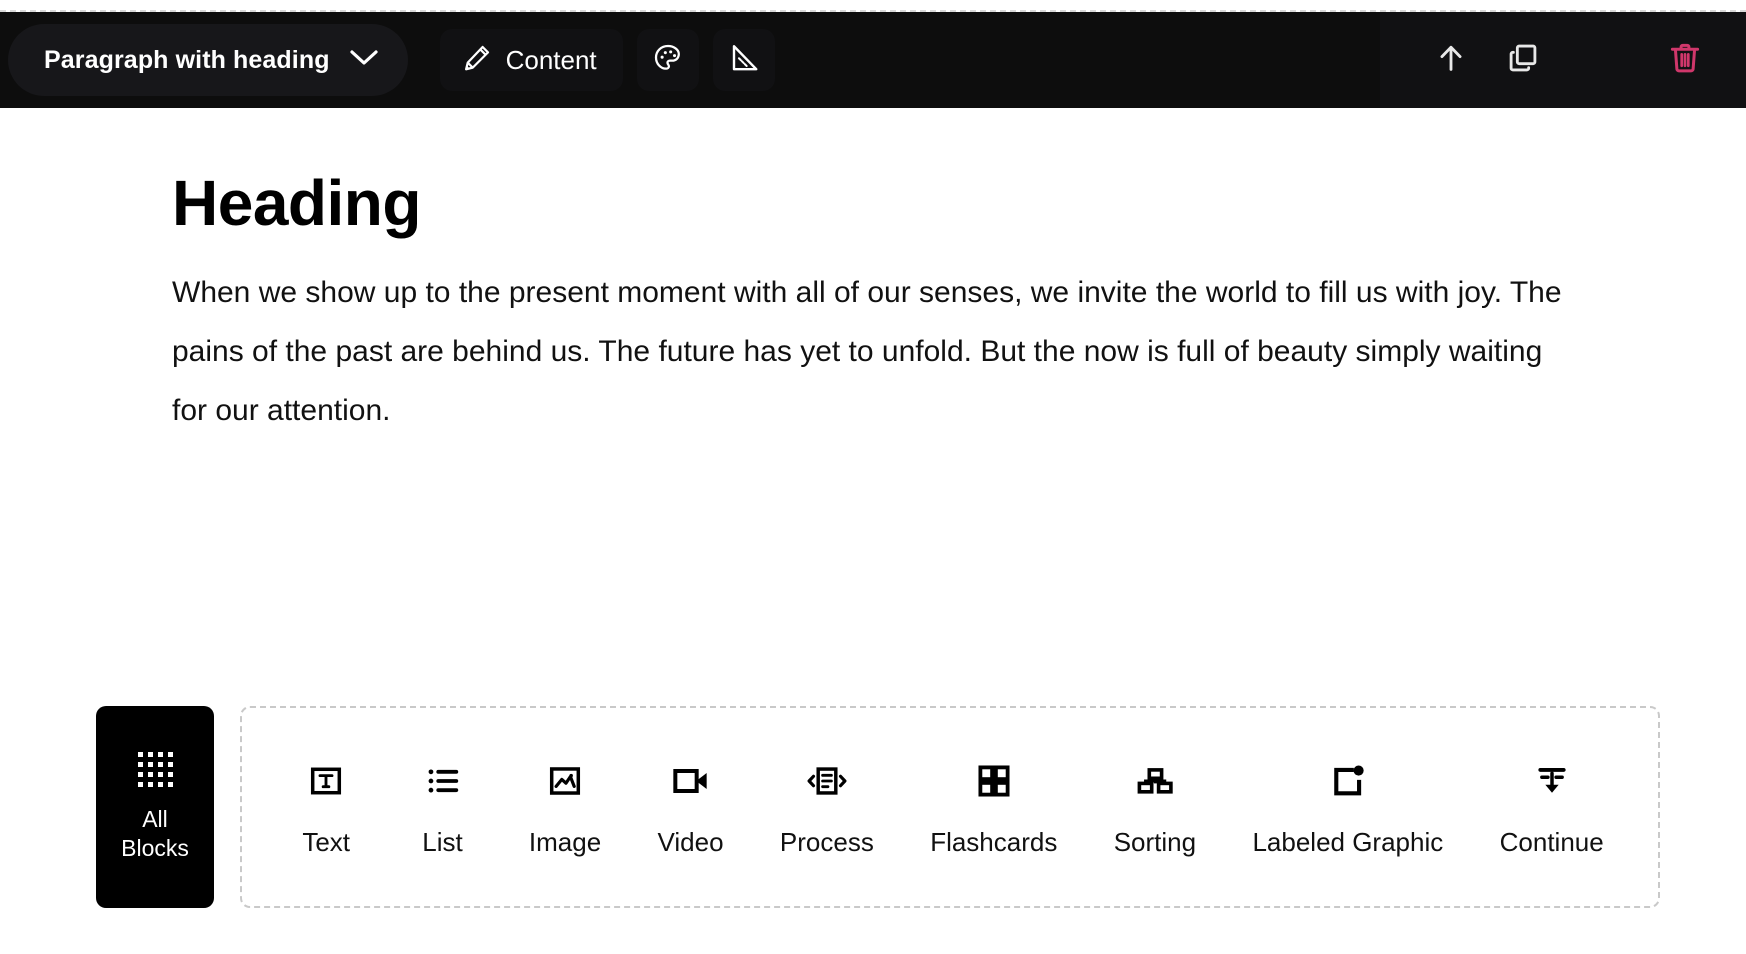 The width and height of the screenshot is (1746, 954). I want to click on toolbar-actions-group, so click(1563, 60).